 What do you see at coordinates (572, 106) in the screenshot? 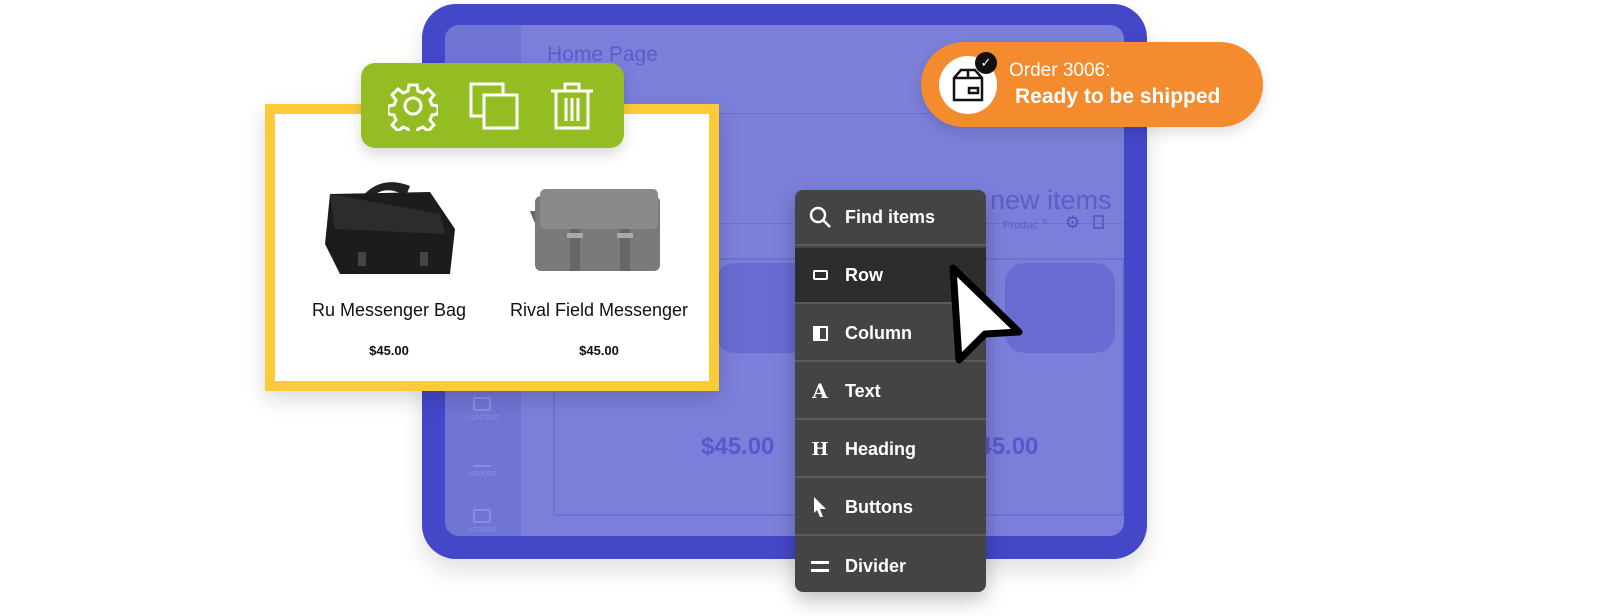
I see `trash-icon` at bounding box center [572, 106].